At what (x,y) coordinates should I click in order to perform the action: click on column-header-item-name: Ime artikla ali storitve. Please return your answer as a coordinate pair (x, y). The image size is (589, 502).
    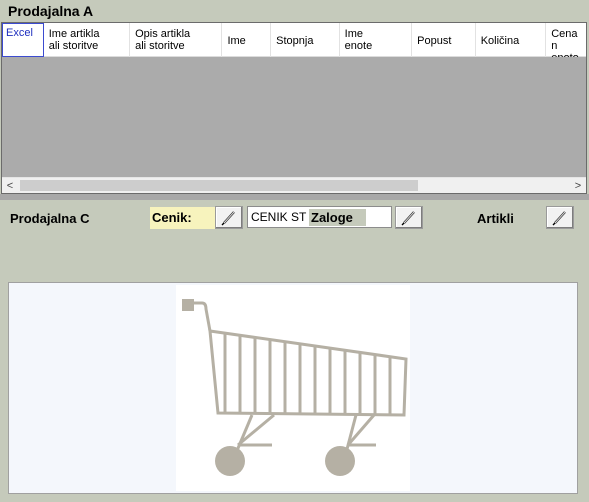
    Looking at the image, I should click on (87, 40).